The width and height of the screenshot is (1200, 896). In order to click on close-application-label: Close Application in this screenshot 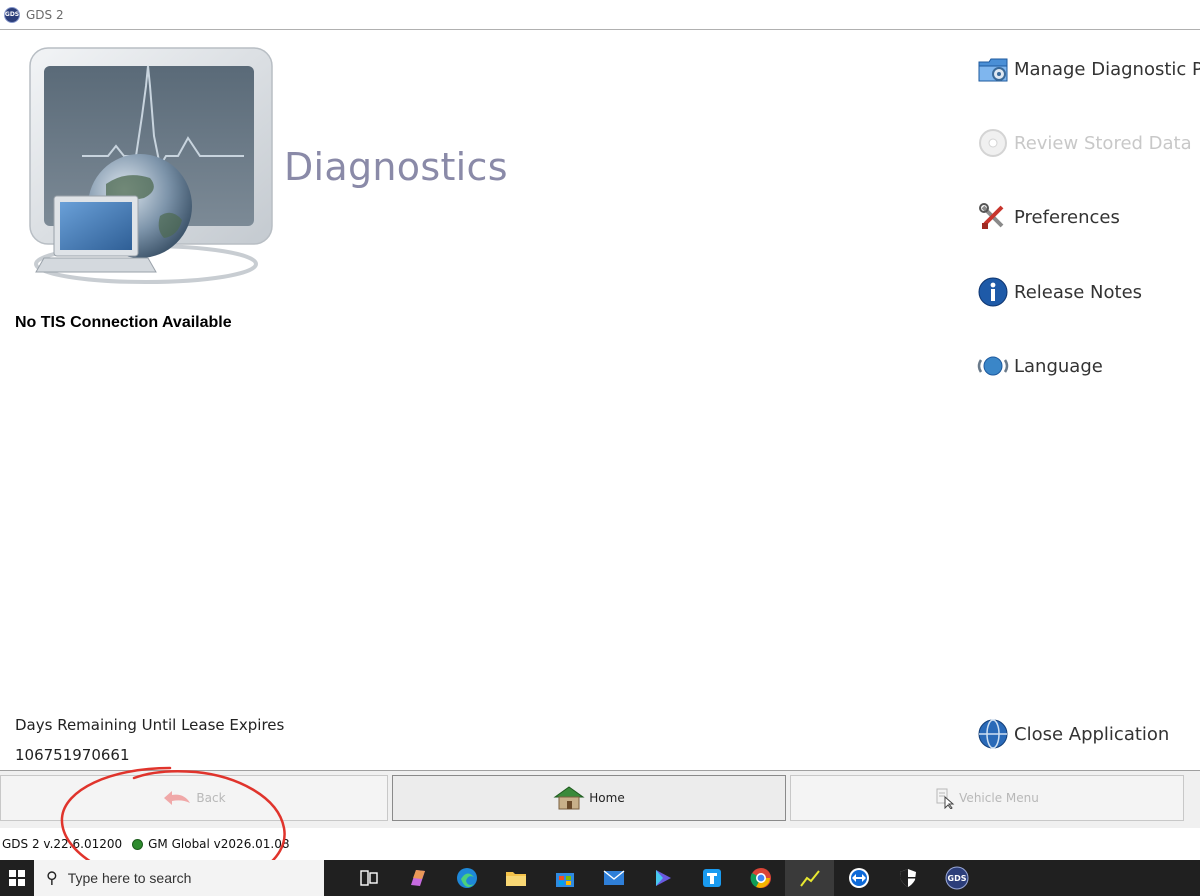, I will do `click(1092, 734)`.